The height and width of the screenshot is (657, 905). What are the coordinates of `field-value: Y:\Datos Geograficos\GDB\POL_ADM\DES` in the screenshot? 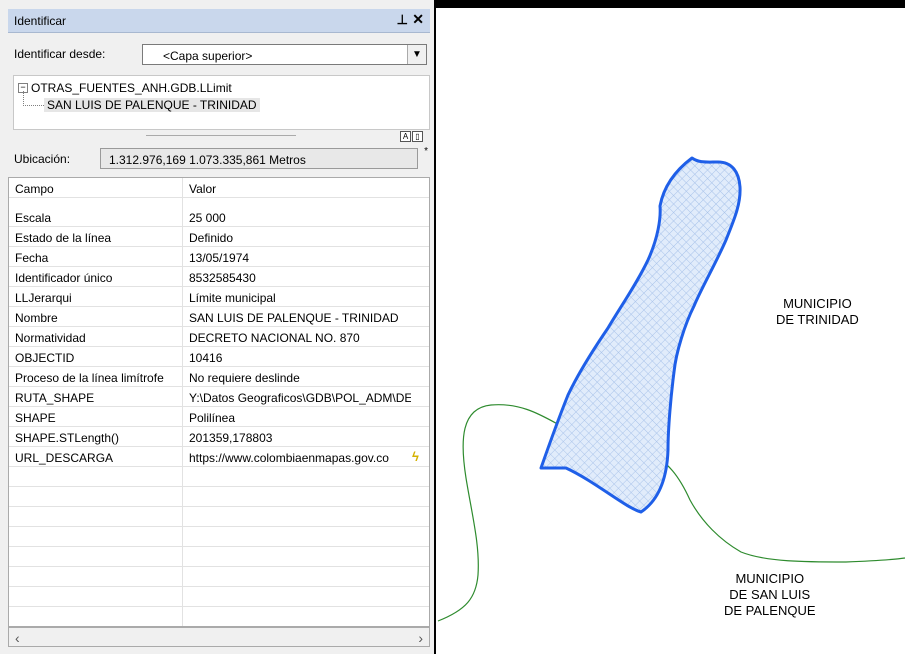 It's located at (300, 398).